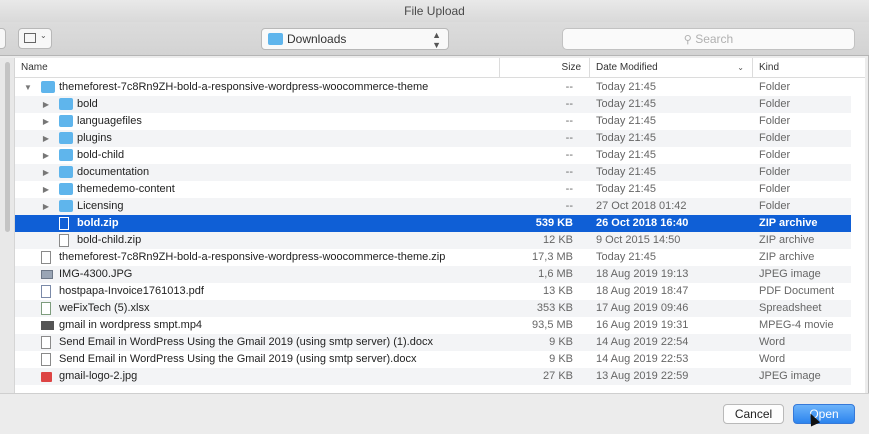  Describe the element at coordinates (317, 39) in the screenshot. I see `location-label: Downloads` at that location.